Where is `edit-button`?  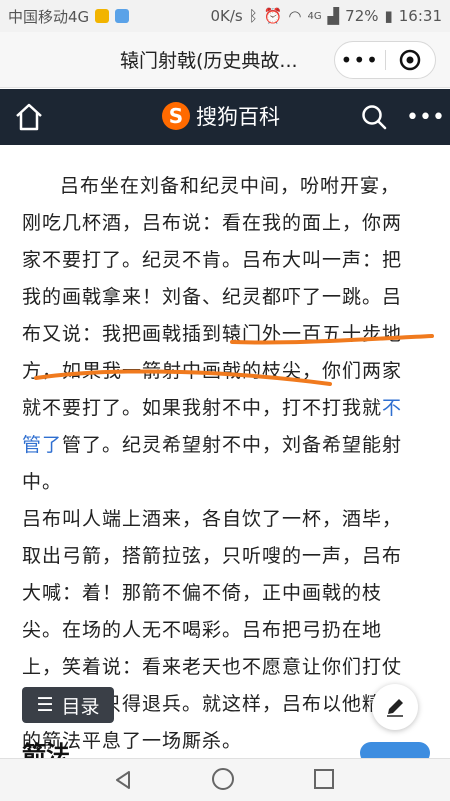 edit-button is located at coordinates (395, 707).